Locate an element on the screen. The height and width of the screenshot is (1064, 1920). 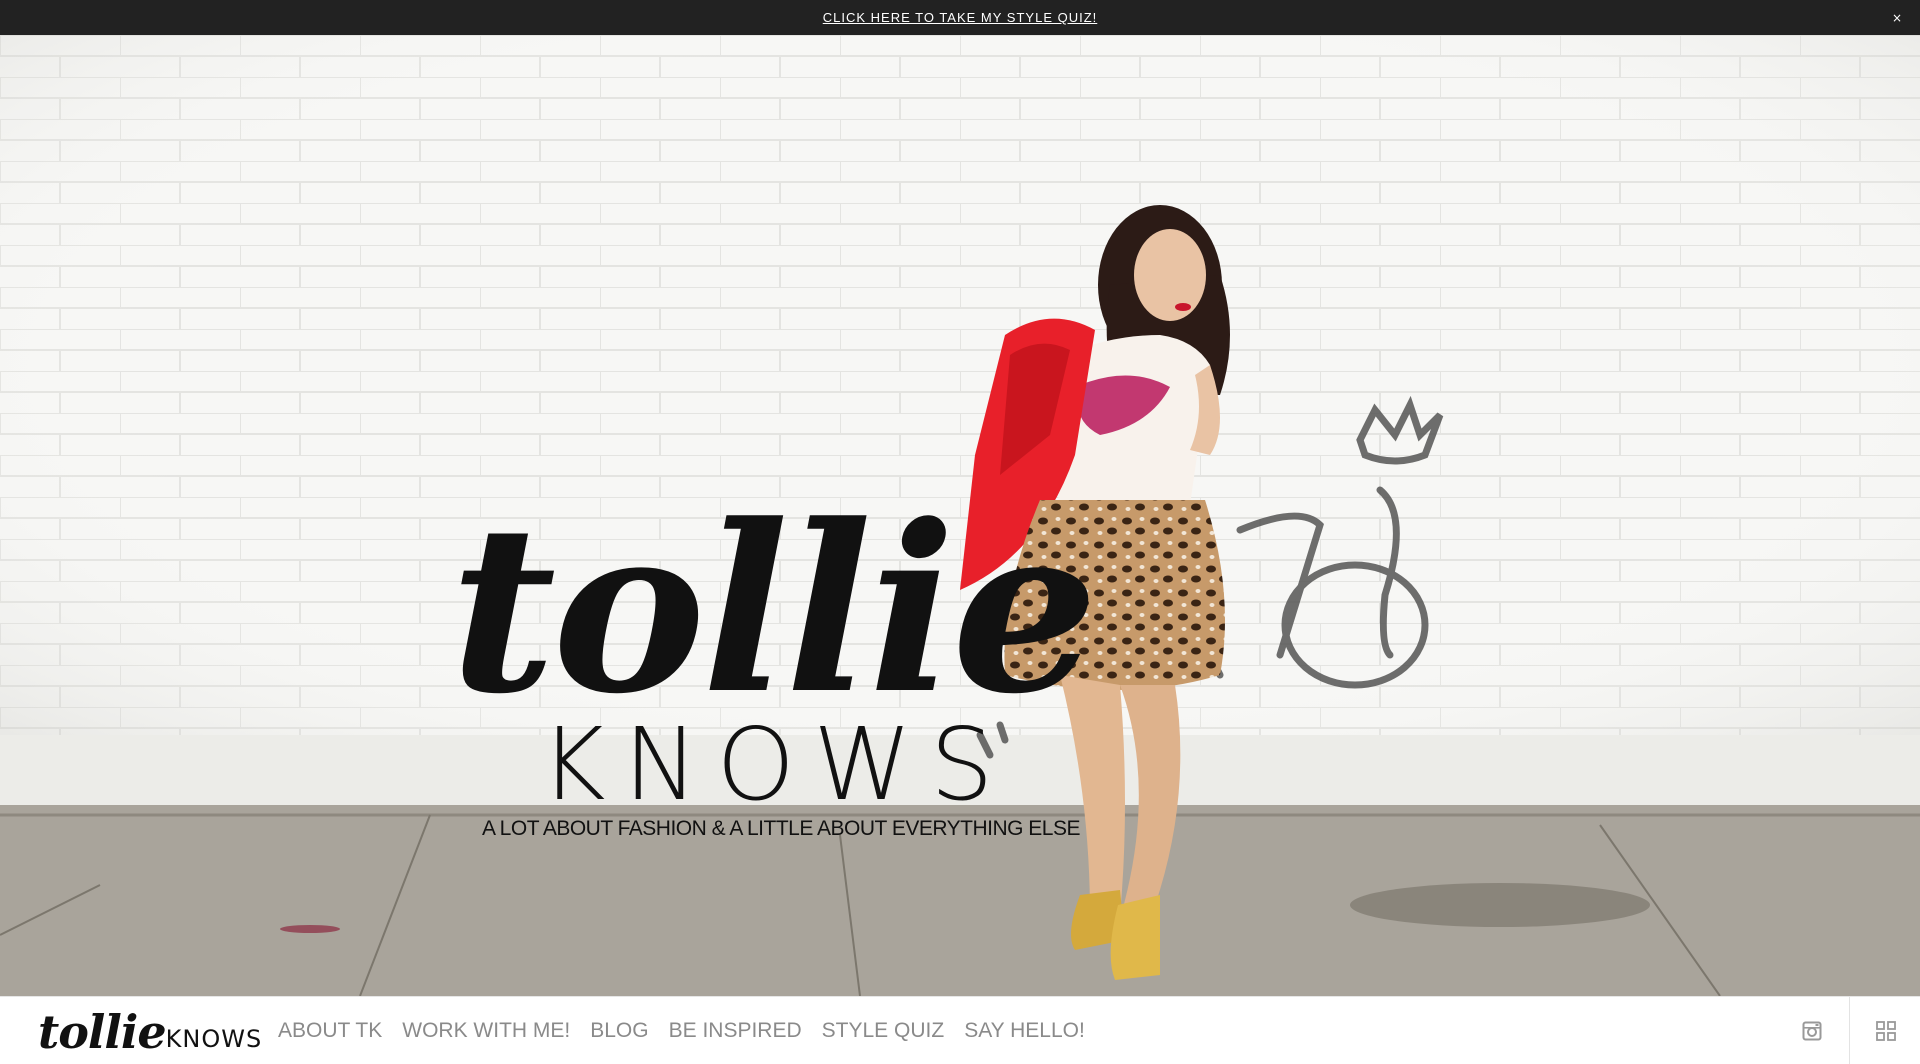
hero-logo-knows: KNOWS is located at coordinates (776, 764).